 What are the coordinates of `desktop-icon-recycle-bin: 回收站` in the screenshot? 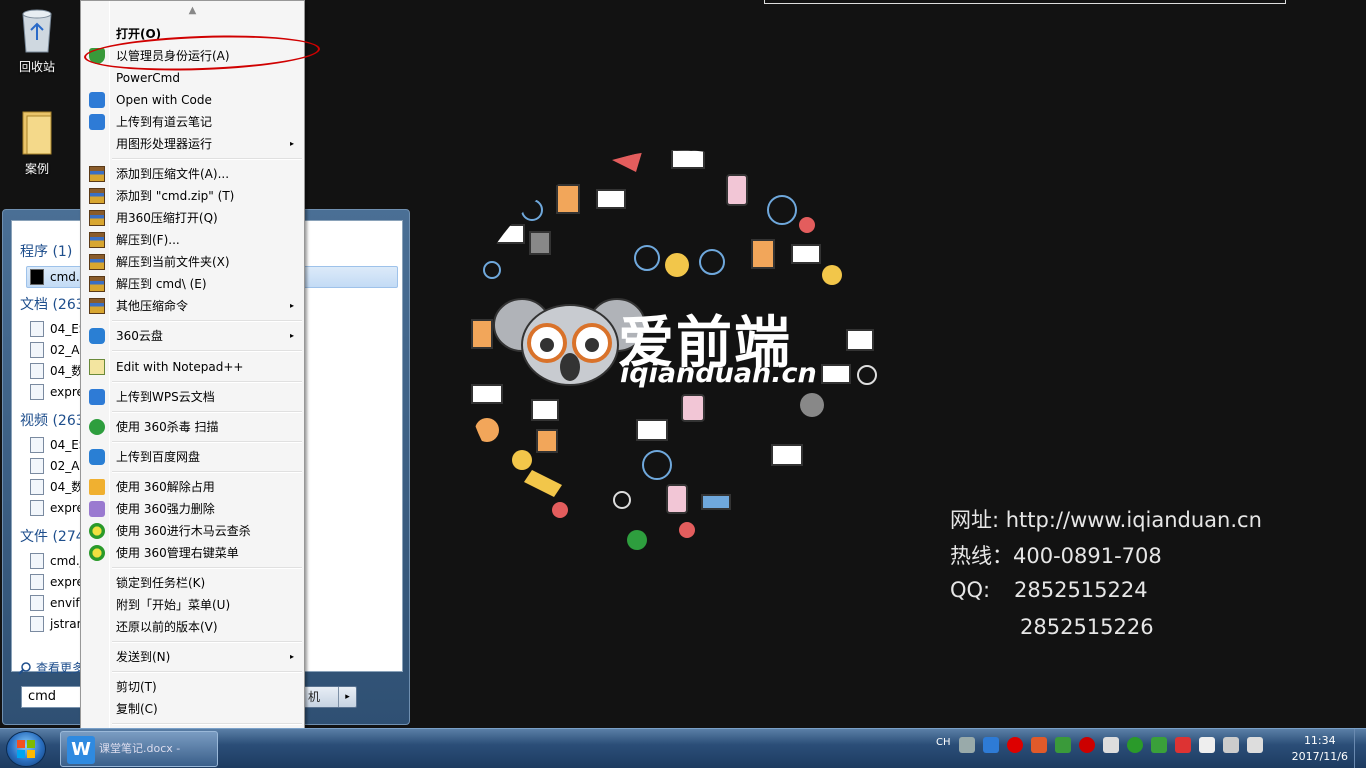 It's located at (37, 40).